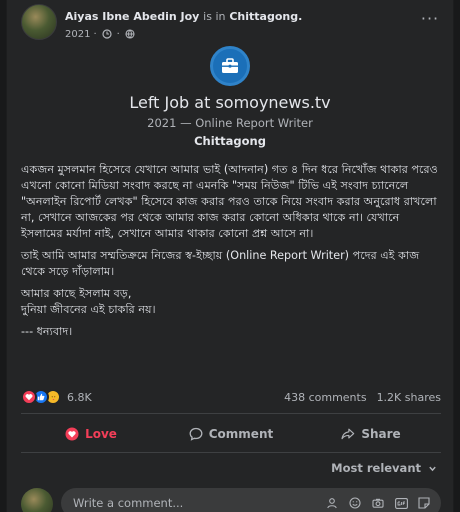 Image resolution: width=460 pixels, height=512 pixels. Describe the element at coordinates (130, 34) in the screenshot. I see `public-globe-icon` at that location.